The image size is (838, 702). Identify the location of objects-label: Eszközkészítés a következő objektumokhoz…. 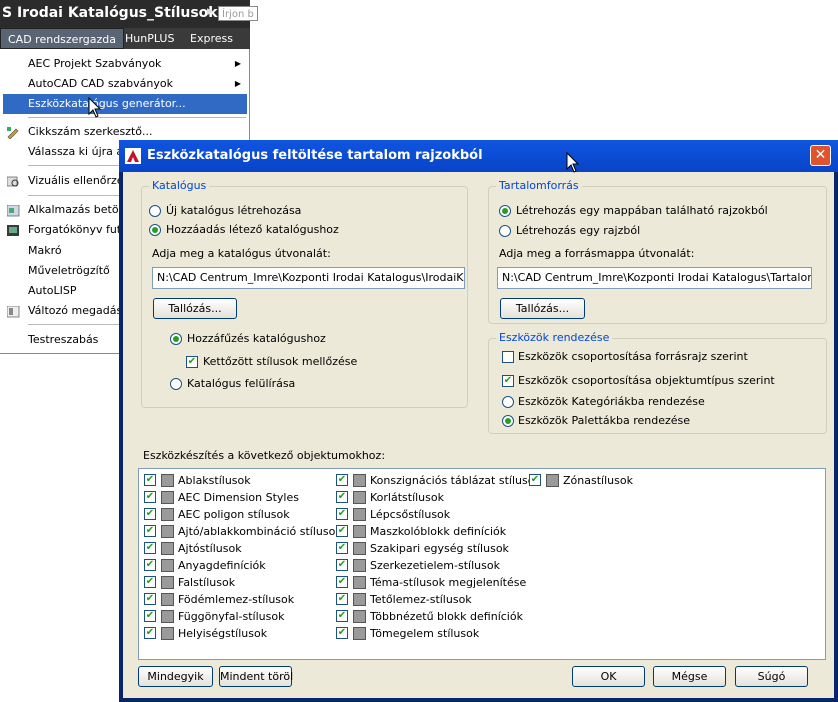
(264, 455).